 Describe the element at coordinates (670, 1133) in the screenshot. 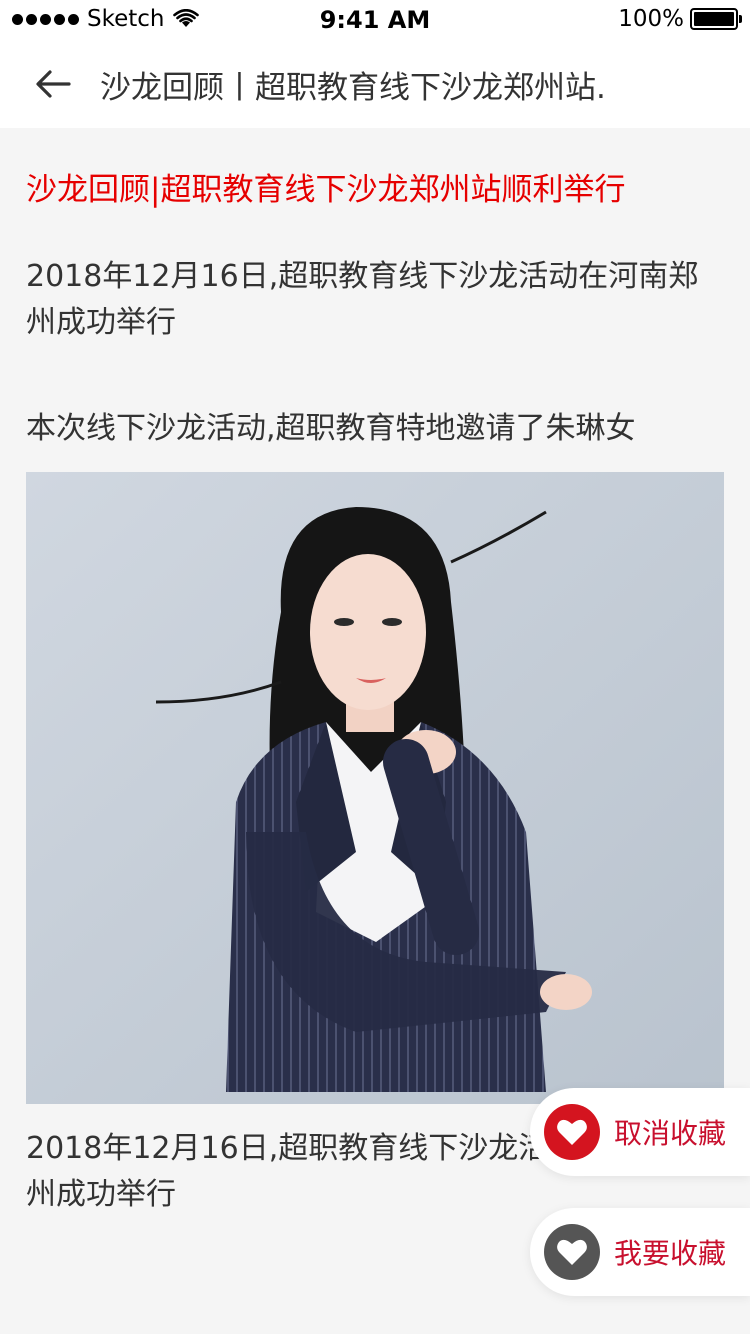

I see `cancel-collect-label: 取消收藏` at that location.